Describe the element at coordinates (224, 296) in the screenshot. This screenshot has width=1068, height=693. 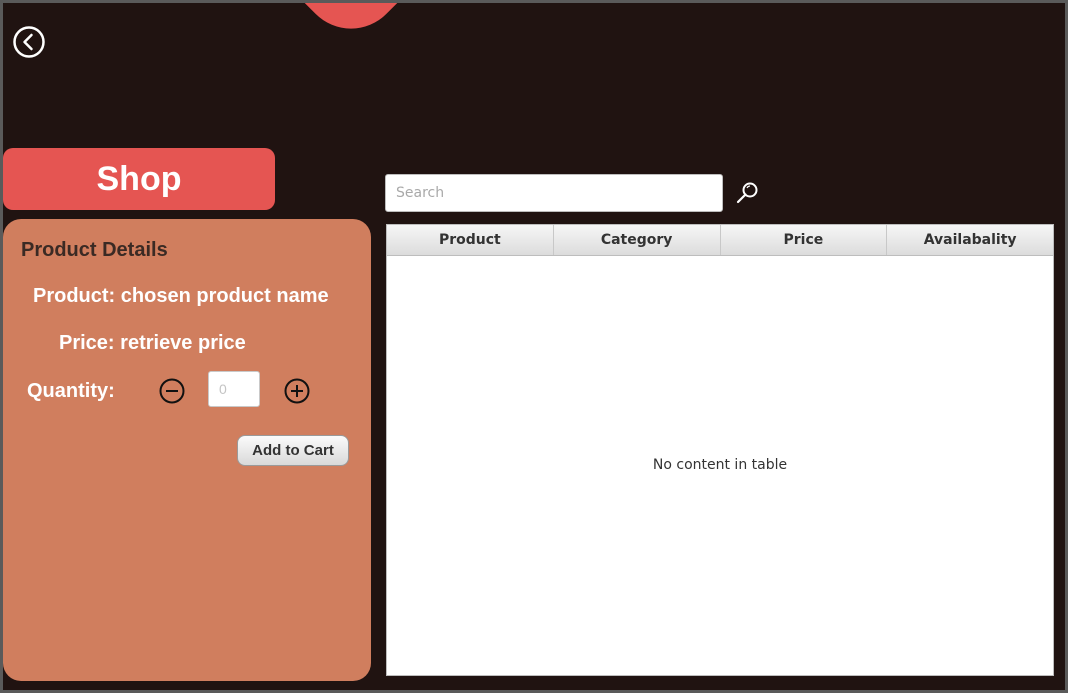
I see `product-value: chosen product name` at that location.